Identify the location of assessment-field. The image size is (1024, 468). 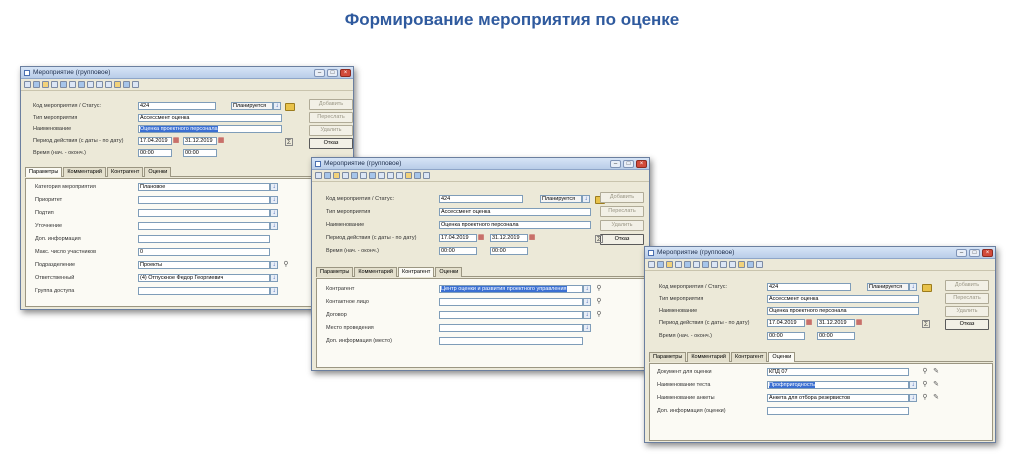
(838, 411).